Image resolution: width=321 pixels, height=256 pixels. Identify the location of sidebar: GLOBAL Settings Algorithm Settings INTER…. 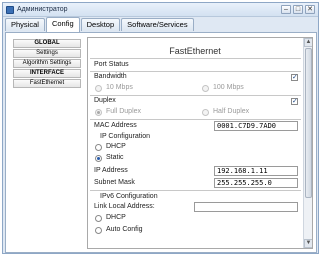
(47, 64).